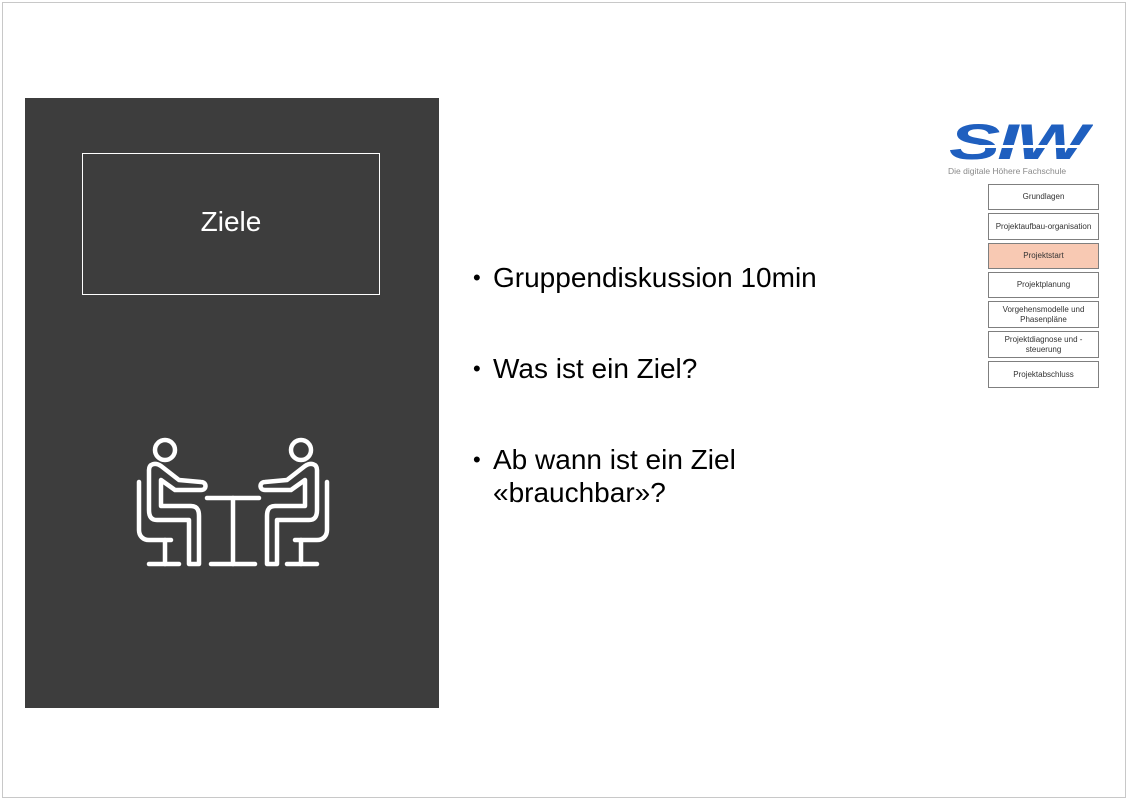 This screenshot has width=1128, height=800. I want to click on nav-item-projektaufbauorganisation: Projektaufbau-organisation, so click(1043, 226).